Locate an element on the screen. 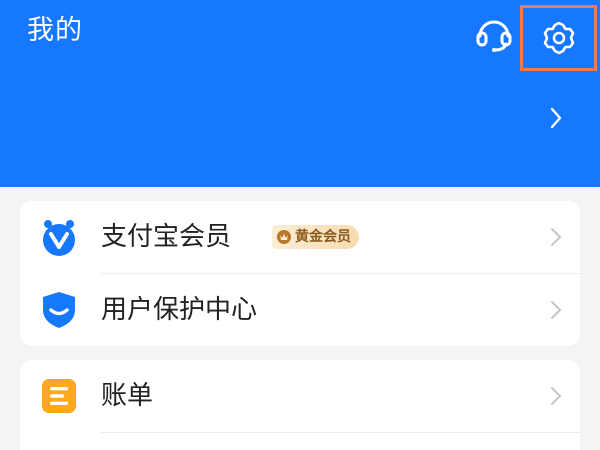 This screenshot has height=450, width=600. row-label: 账单 is located at coordinates (127, 396).